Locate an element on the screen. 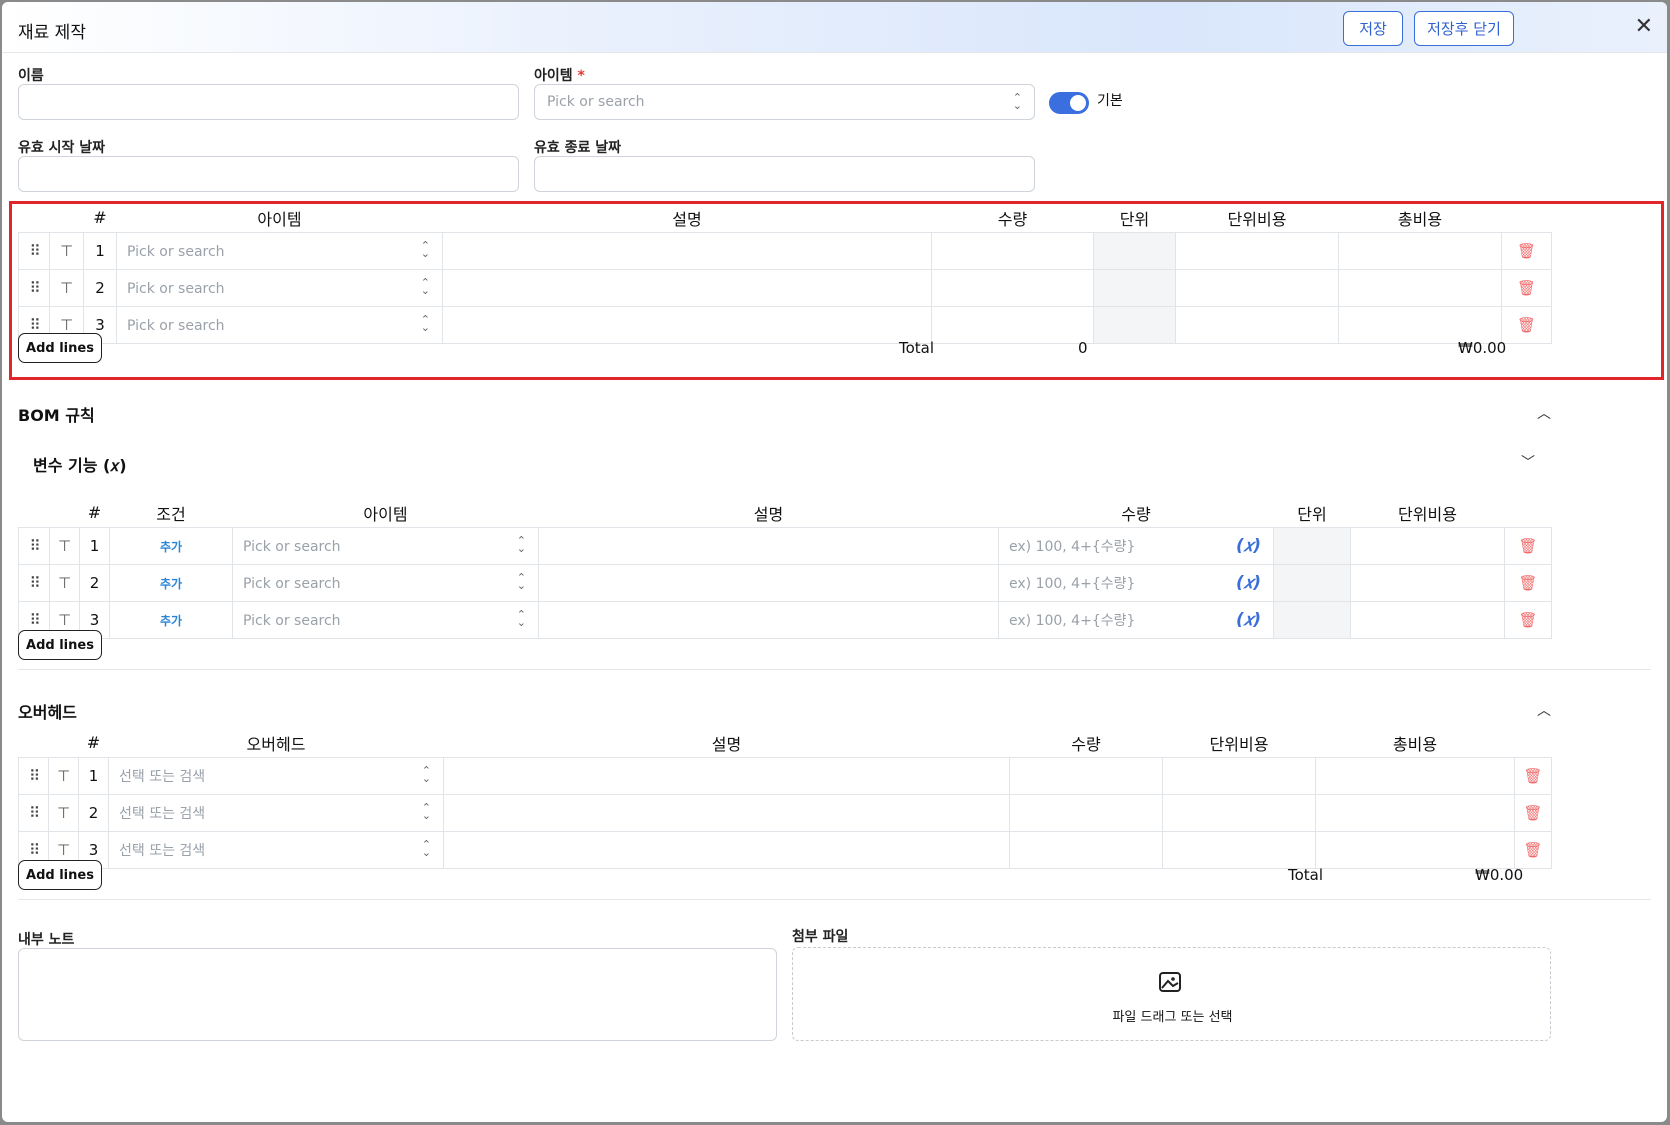  end-date-input is located at coordinates (784, 174).